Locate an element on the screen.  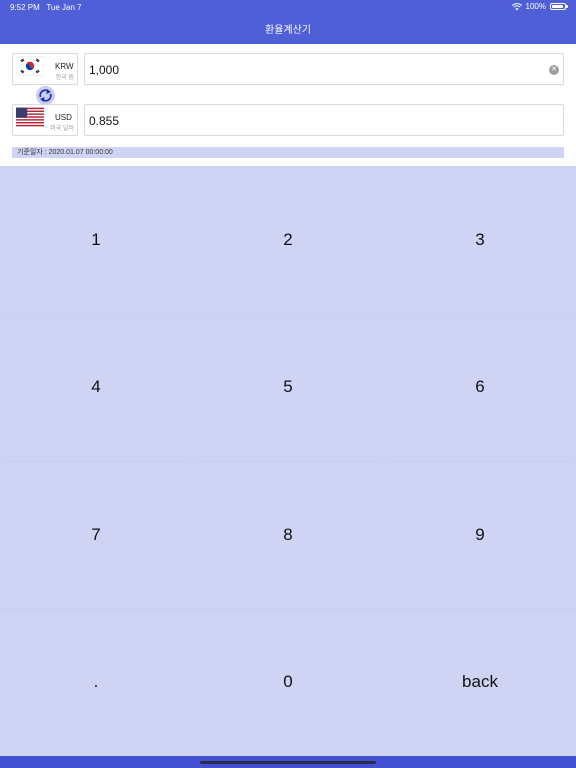
key-2: 2 is located at coordinates (288, 240).